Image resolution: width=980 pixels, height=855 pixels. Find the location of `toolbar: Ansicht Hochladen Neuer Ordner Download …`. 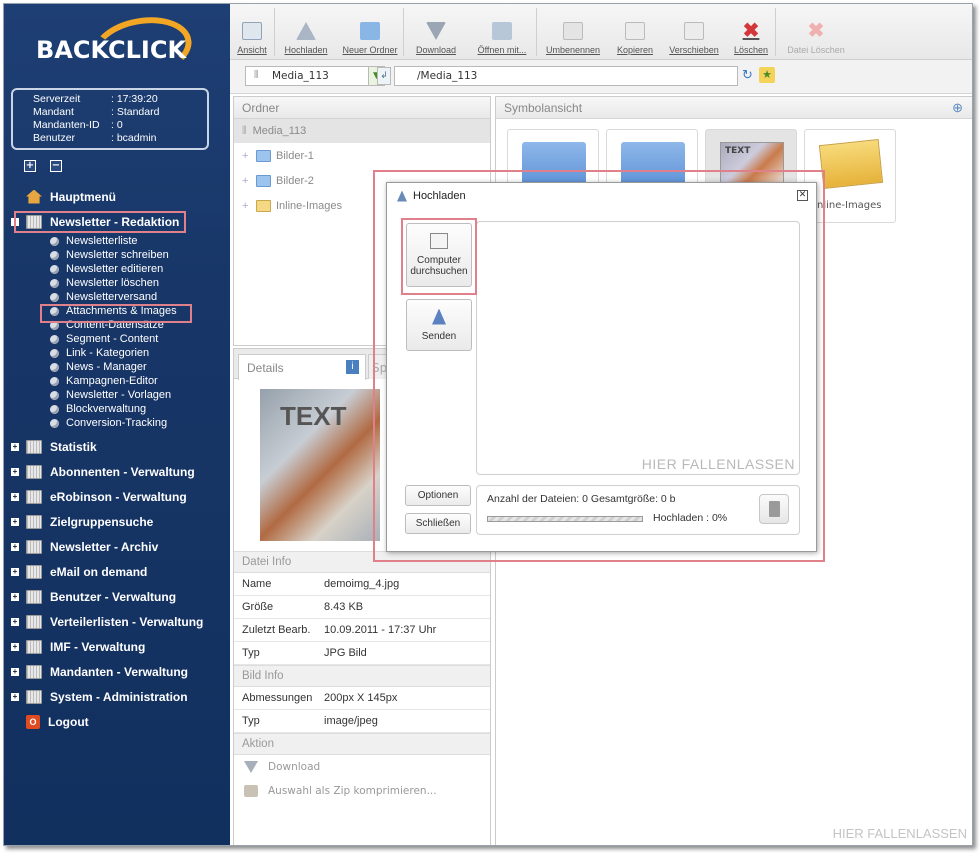

toolbar: Ansicht Hochladen Neuer Ordner Download … is located at coordinates (601, 32).